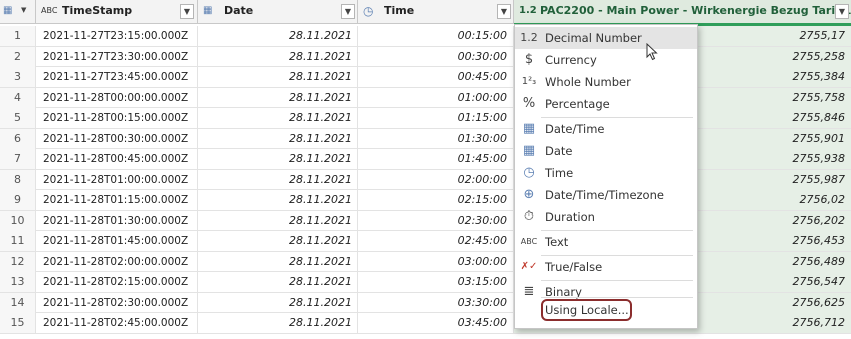  Describe the element at coordinates (528, 11) in the screenshot. I see `decimal-type-icon: 1.2` at that location.